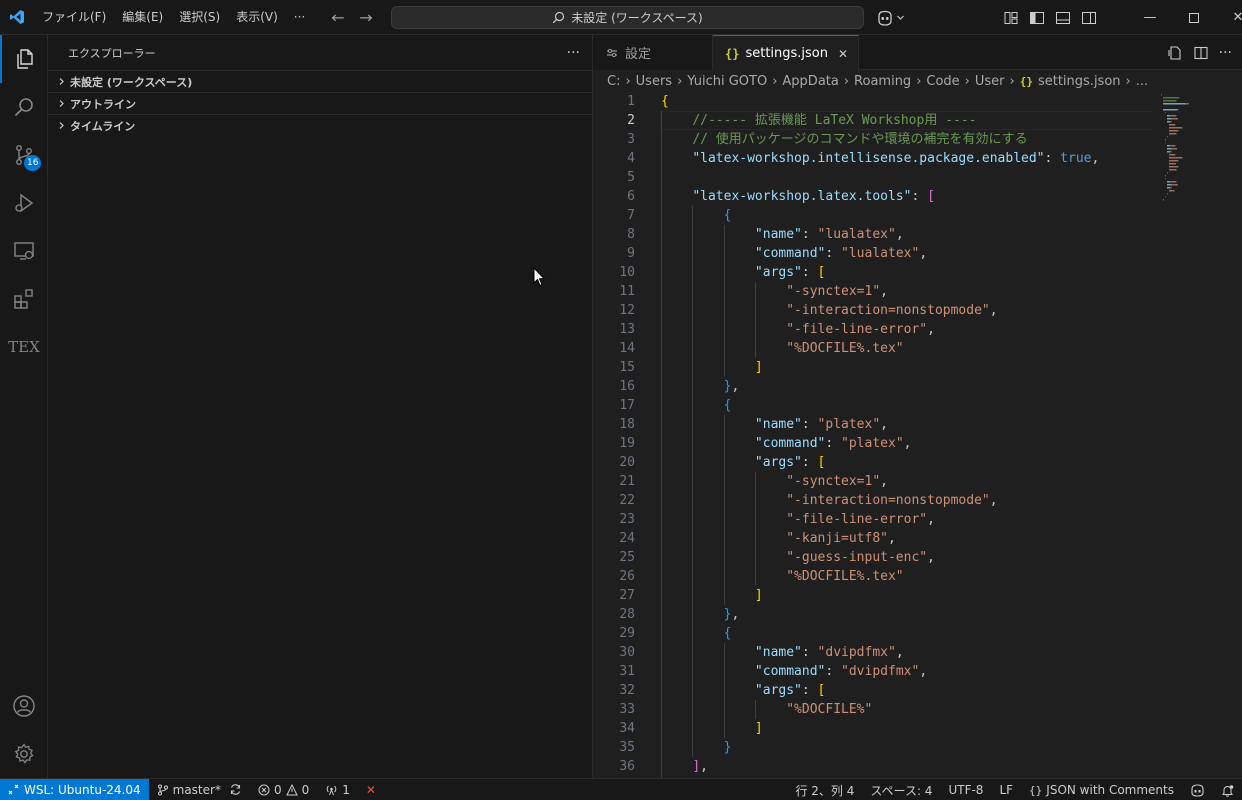 The width and height of the screenshot is (1242, 800). I want to click on copilot-menu, so click(890, 17).